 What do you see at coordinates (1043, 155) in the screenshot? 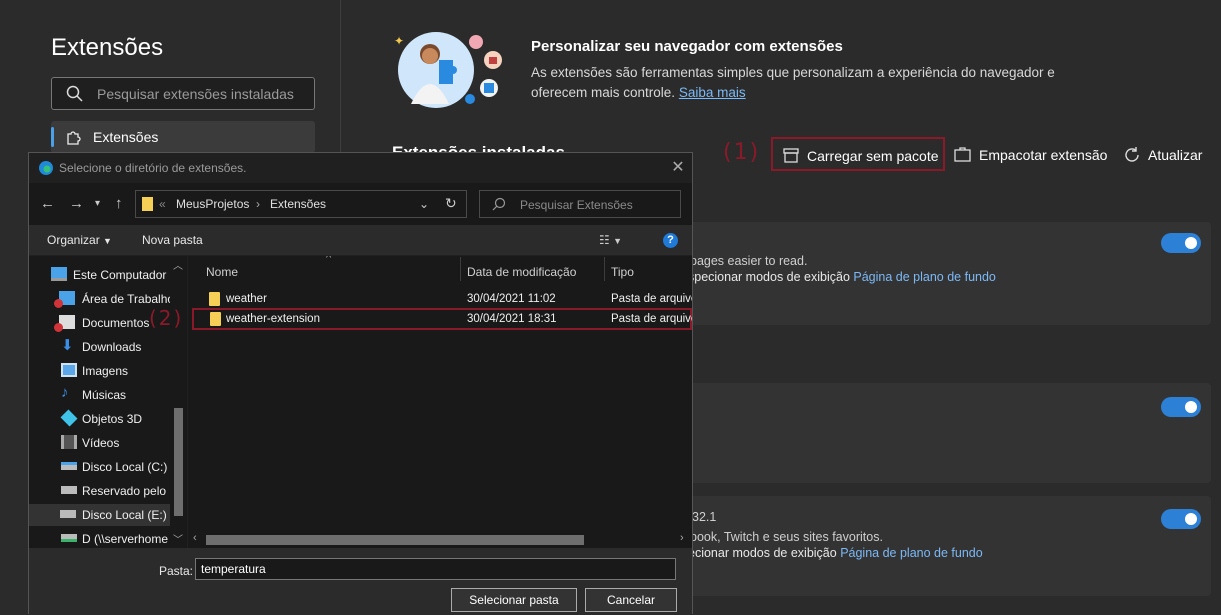
I see `pack-extension-label: Empacotar extensão` at bounding box center [1043, 155].